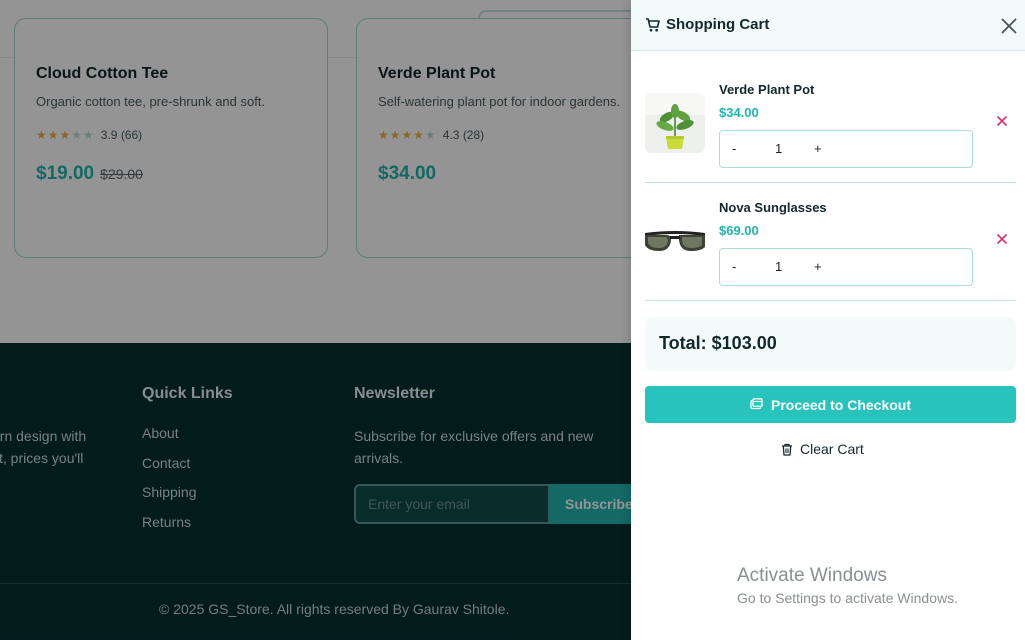  I want to click on trash-icon, so click(787, 449).